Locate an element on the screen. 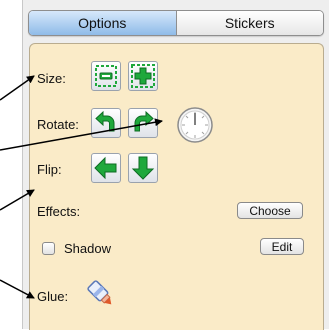  shadow-label: Shadow is located at coordinates (87, 248).